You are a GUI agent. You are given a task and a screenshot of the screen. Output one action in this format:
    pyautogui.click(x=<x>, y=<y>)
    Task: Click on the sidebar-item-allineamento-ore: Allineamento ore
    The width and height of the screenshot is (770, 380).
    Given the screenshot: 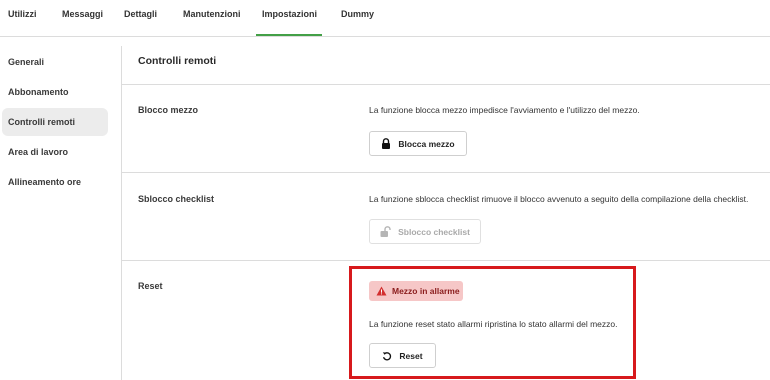 What is the action you would take?
    pyautogui.click(x=55, y=182)
    